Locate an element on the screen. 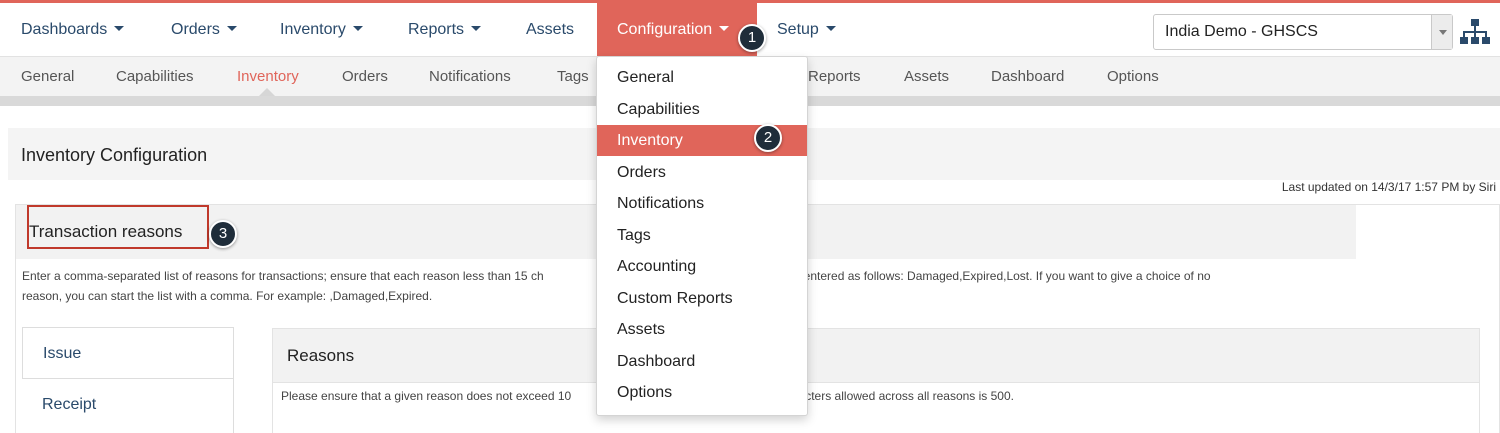 This screenshot has width=1500, height=433. subnav-general: General is located at coordinates (47, 77).